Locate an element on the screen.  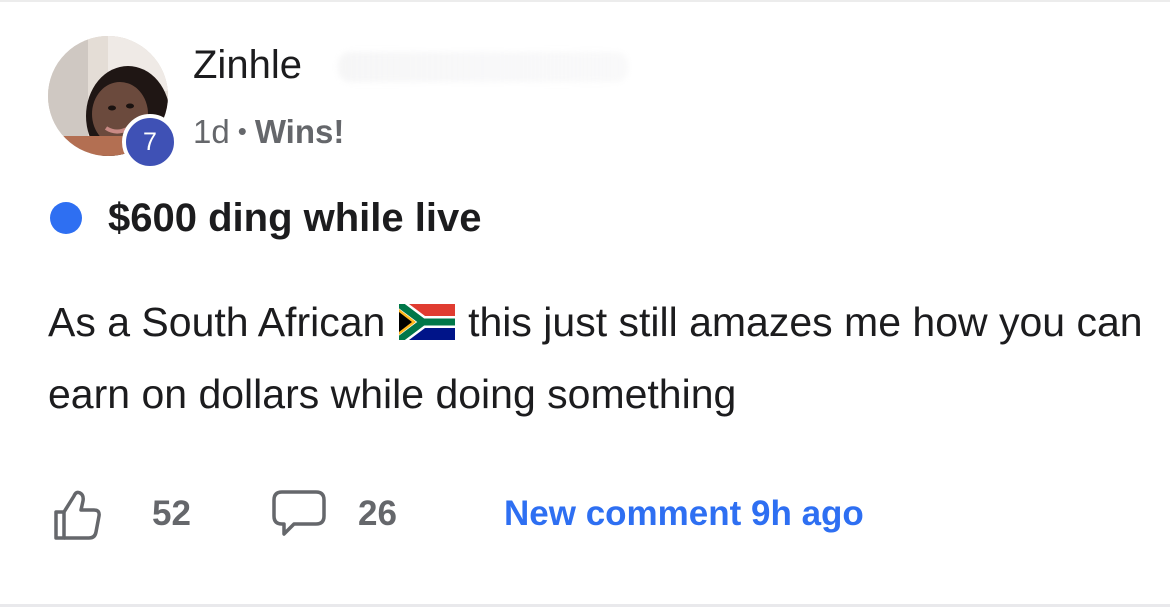
unread-indicator is located at coordinates (66, 218).